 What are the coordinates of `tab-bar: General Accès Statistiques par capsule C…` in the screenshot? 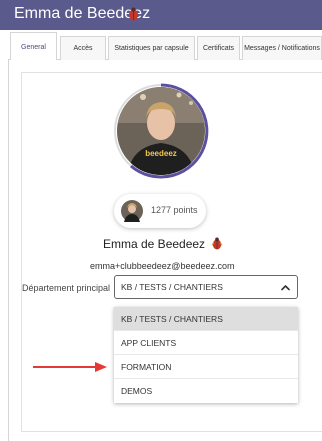 It's located at (165, 45).